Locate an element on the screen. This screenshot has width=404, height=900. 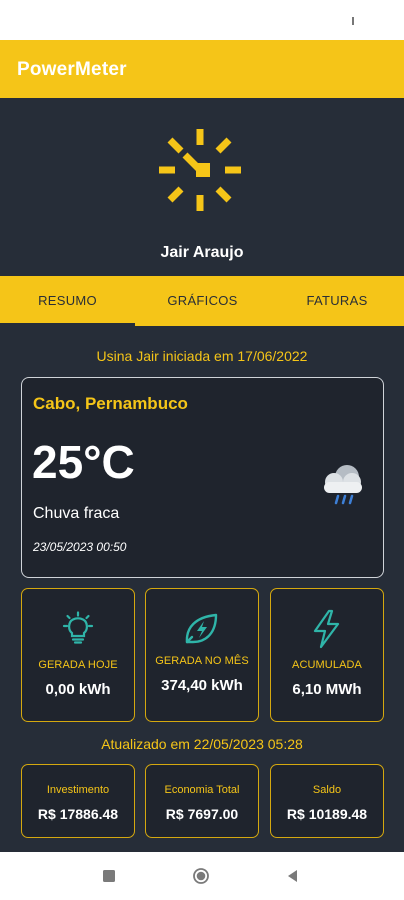
tab-bar: RESUMO GRÁFICOS FATURAS is located at coordinates (202, 301).